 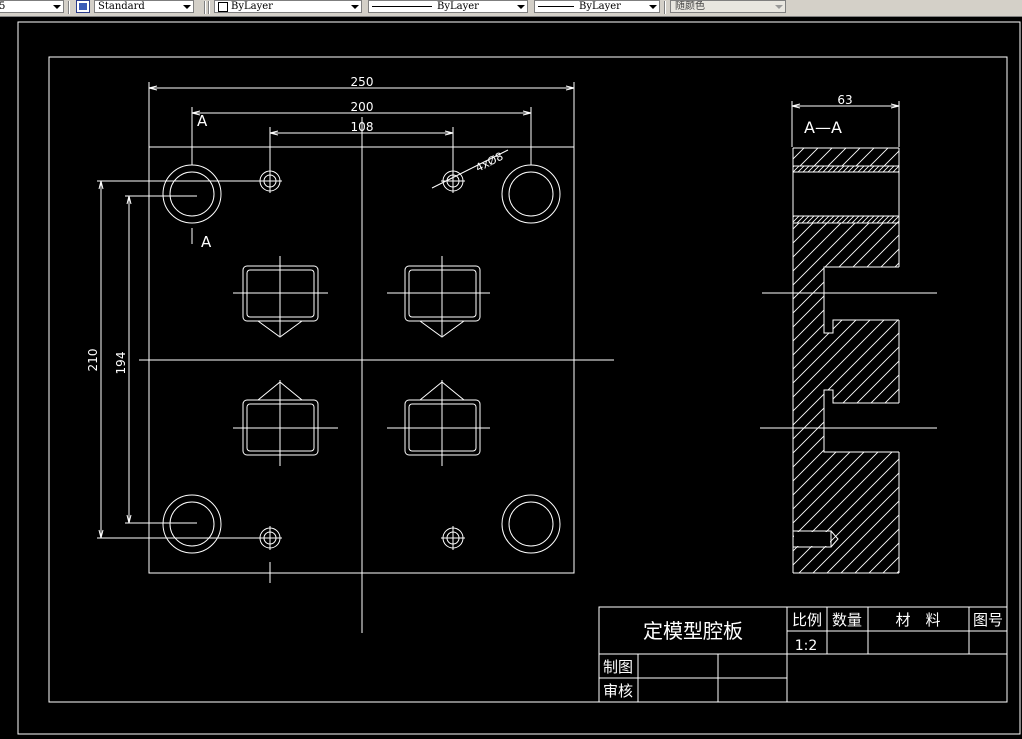 I want to click on lineweight-value: ByLayer, so click(x=600, y=6).